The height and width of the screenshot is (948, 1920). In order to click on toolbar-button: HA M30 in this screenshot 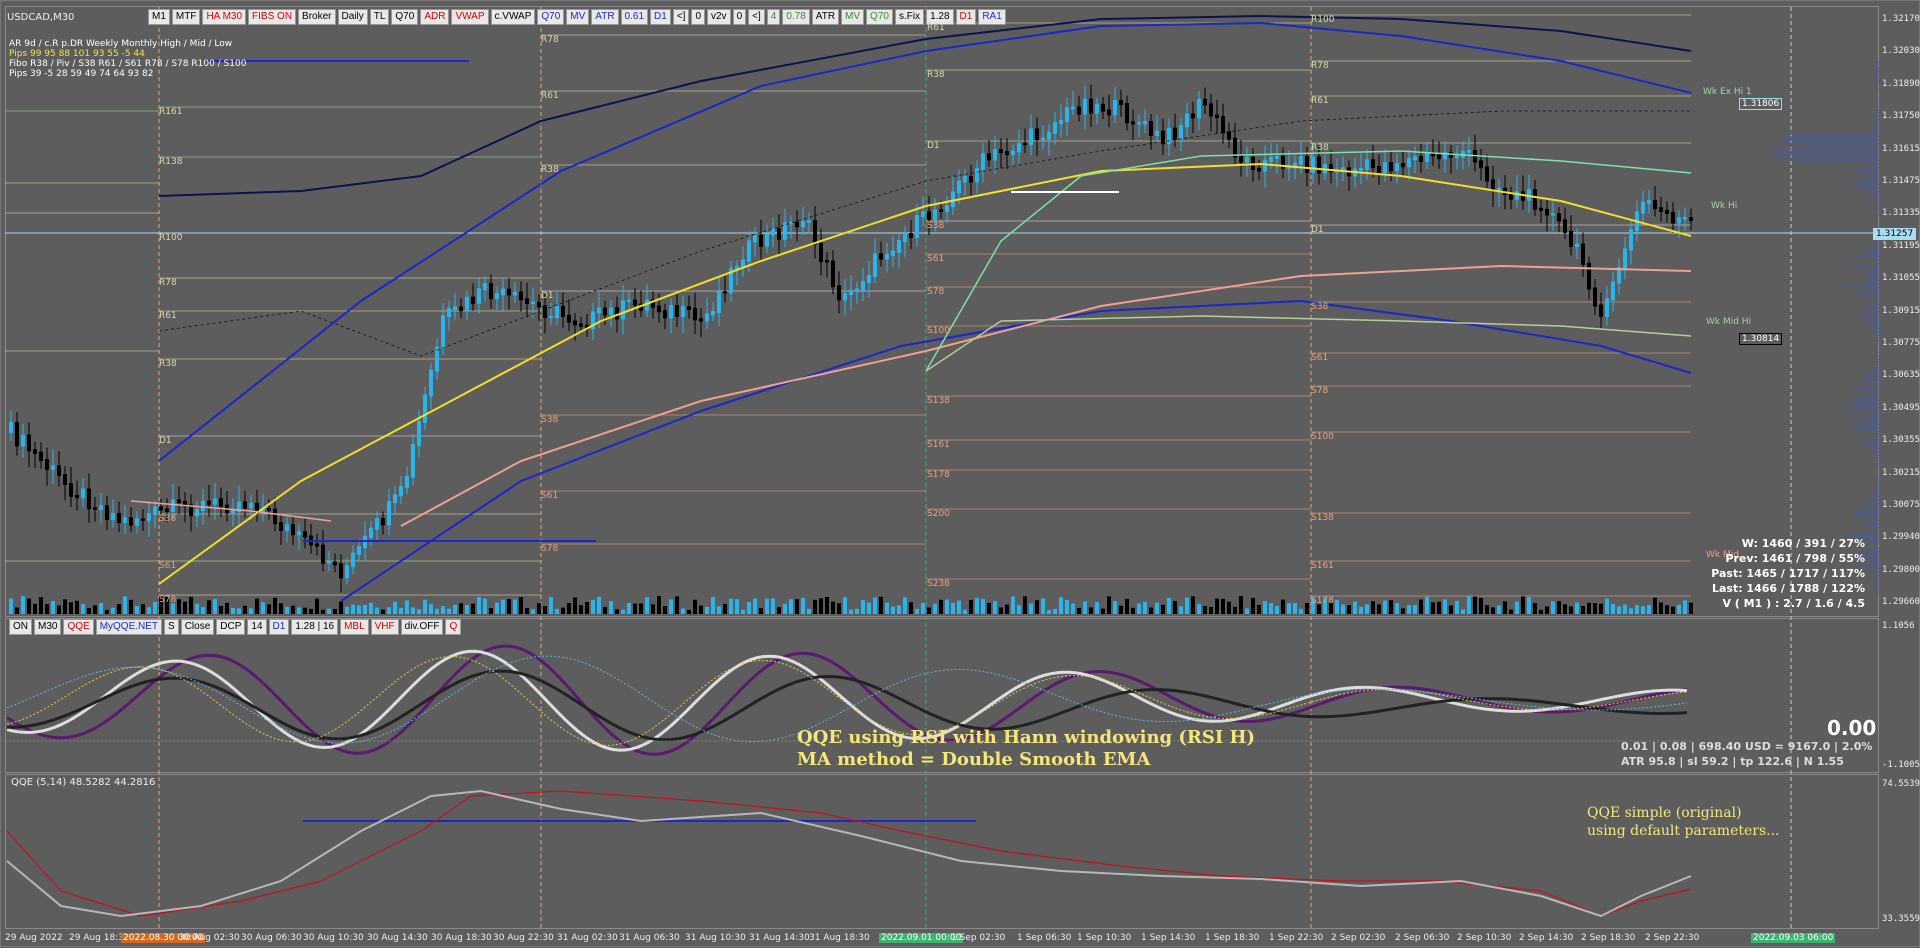, I will do `click(224, 17)`.